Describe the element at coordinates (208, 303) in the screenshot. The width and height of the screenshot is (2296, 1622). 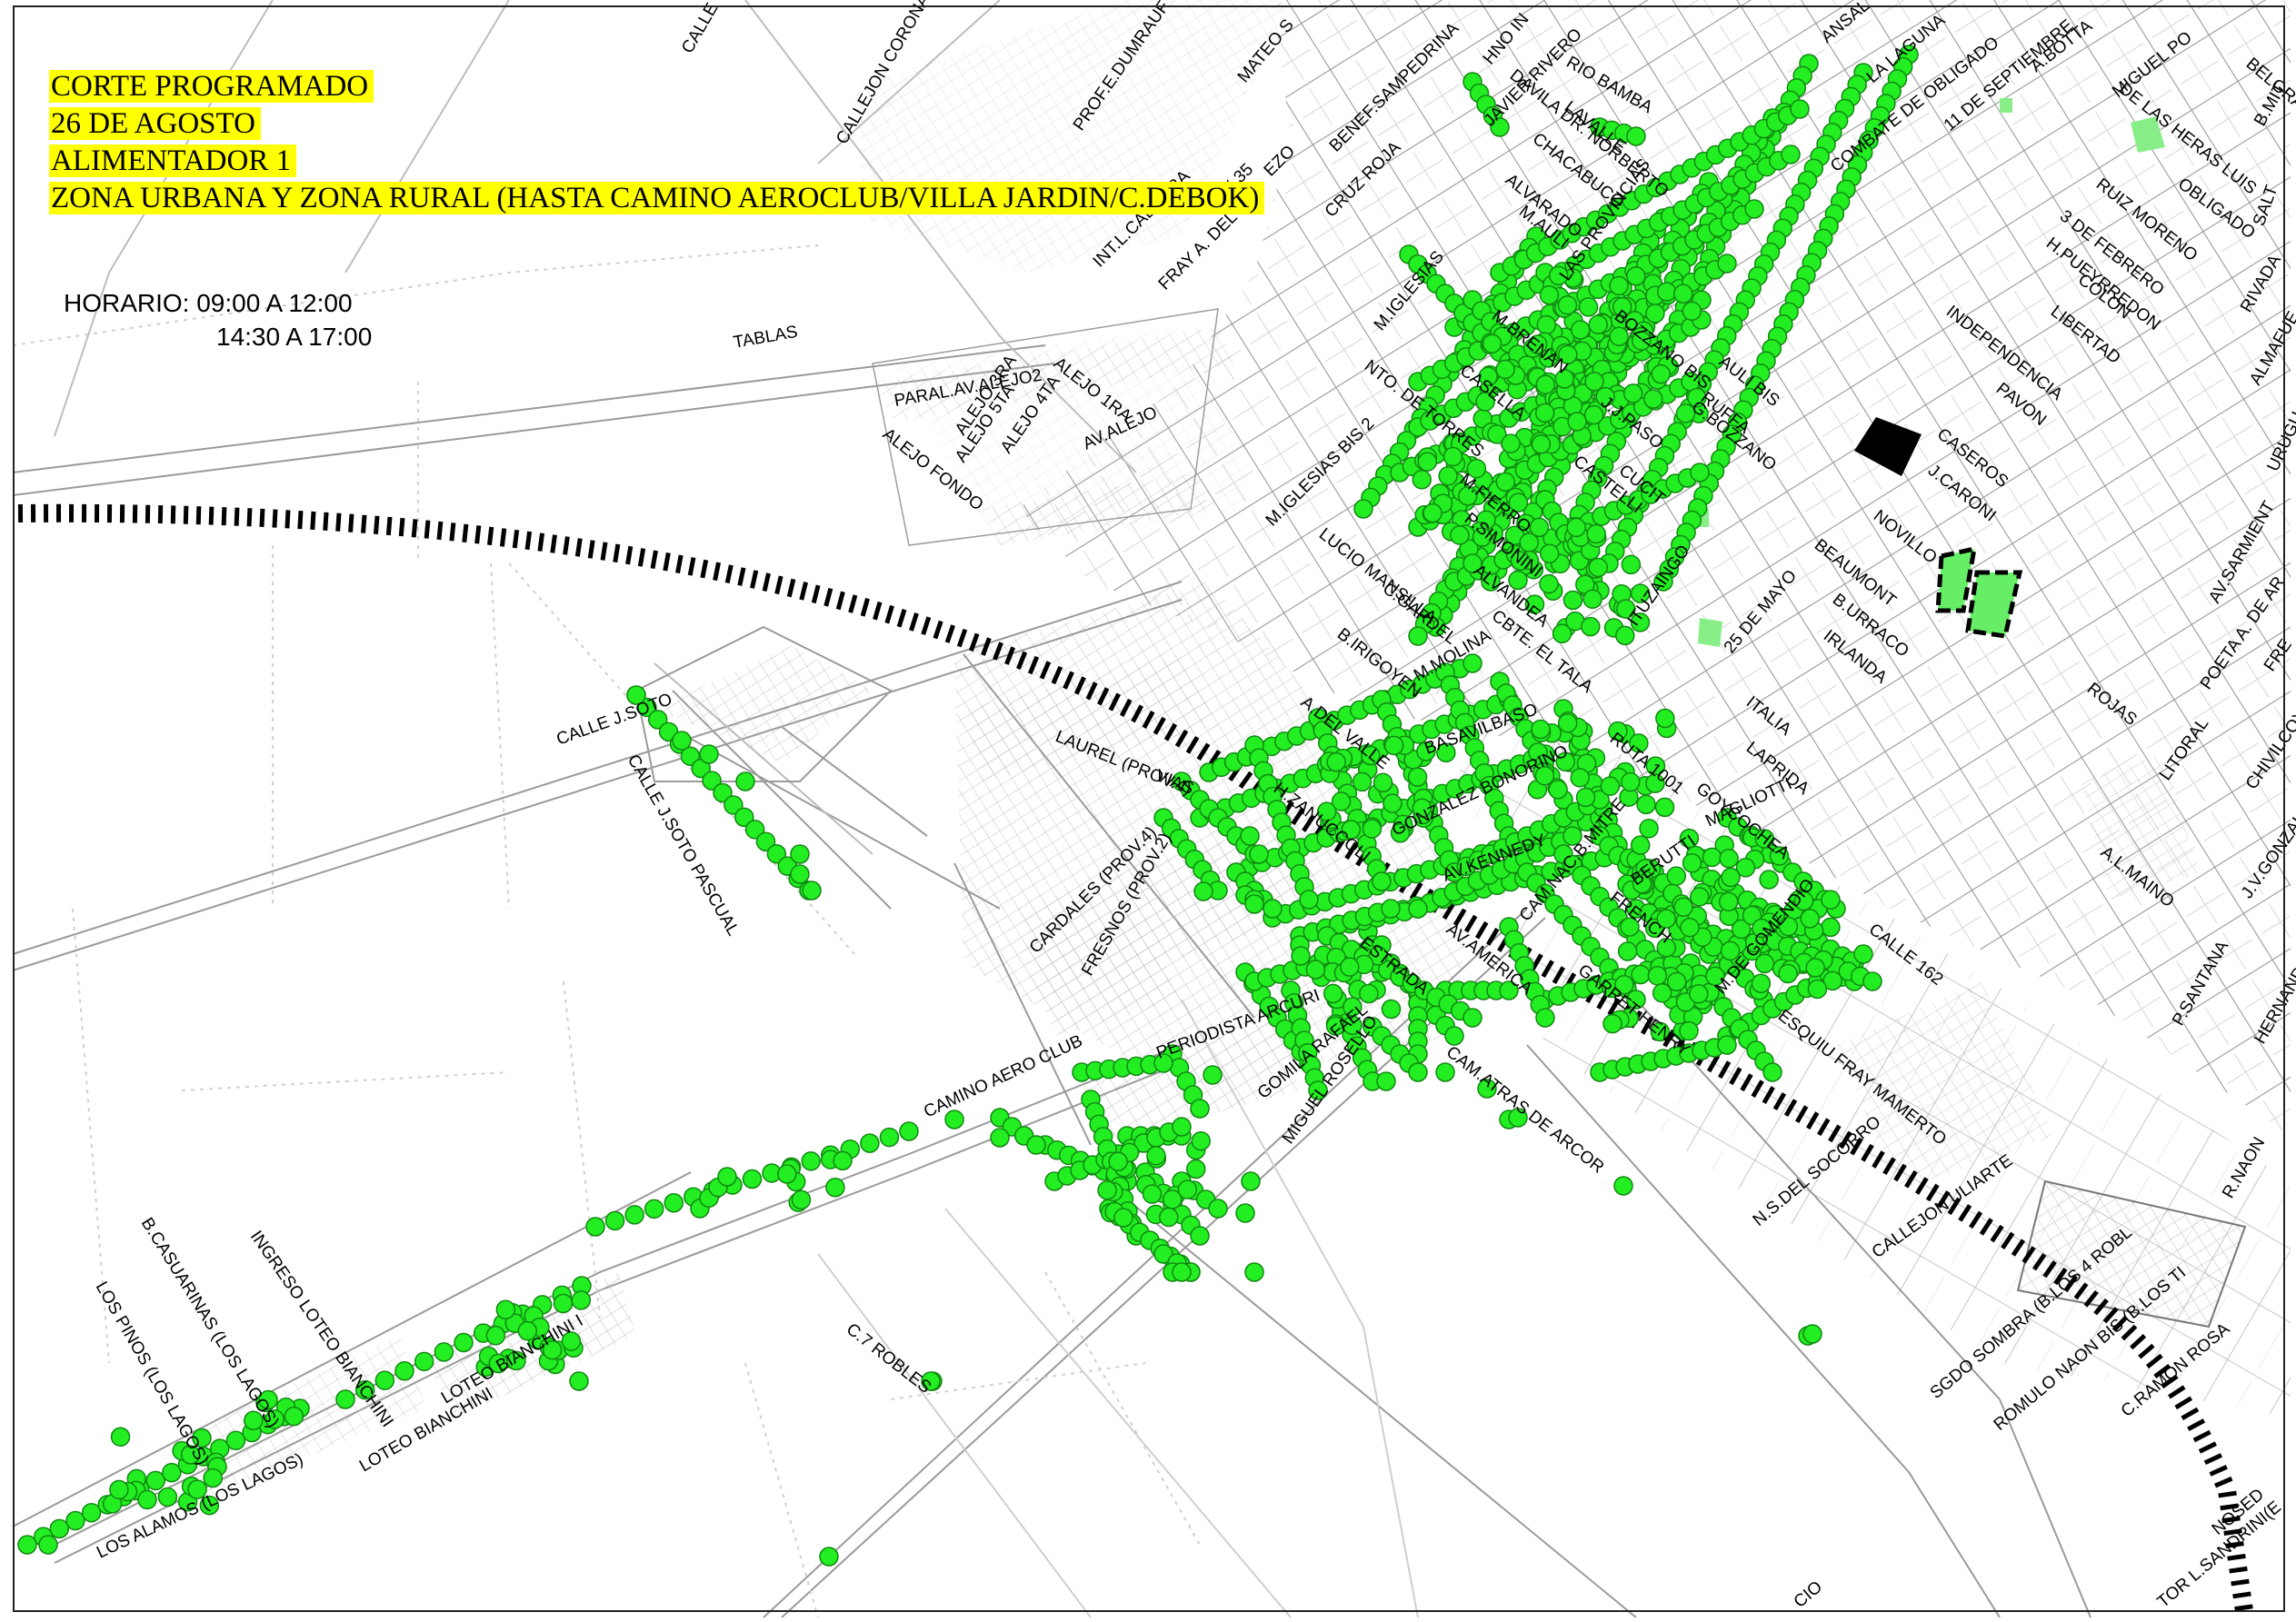
I see `schedule-line-1: HORARIO: 09:00 A 12:00` at that location.